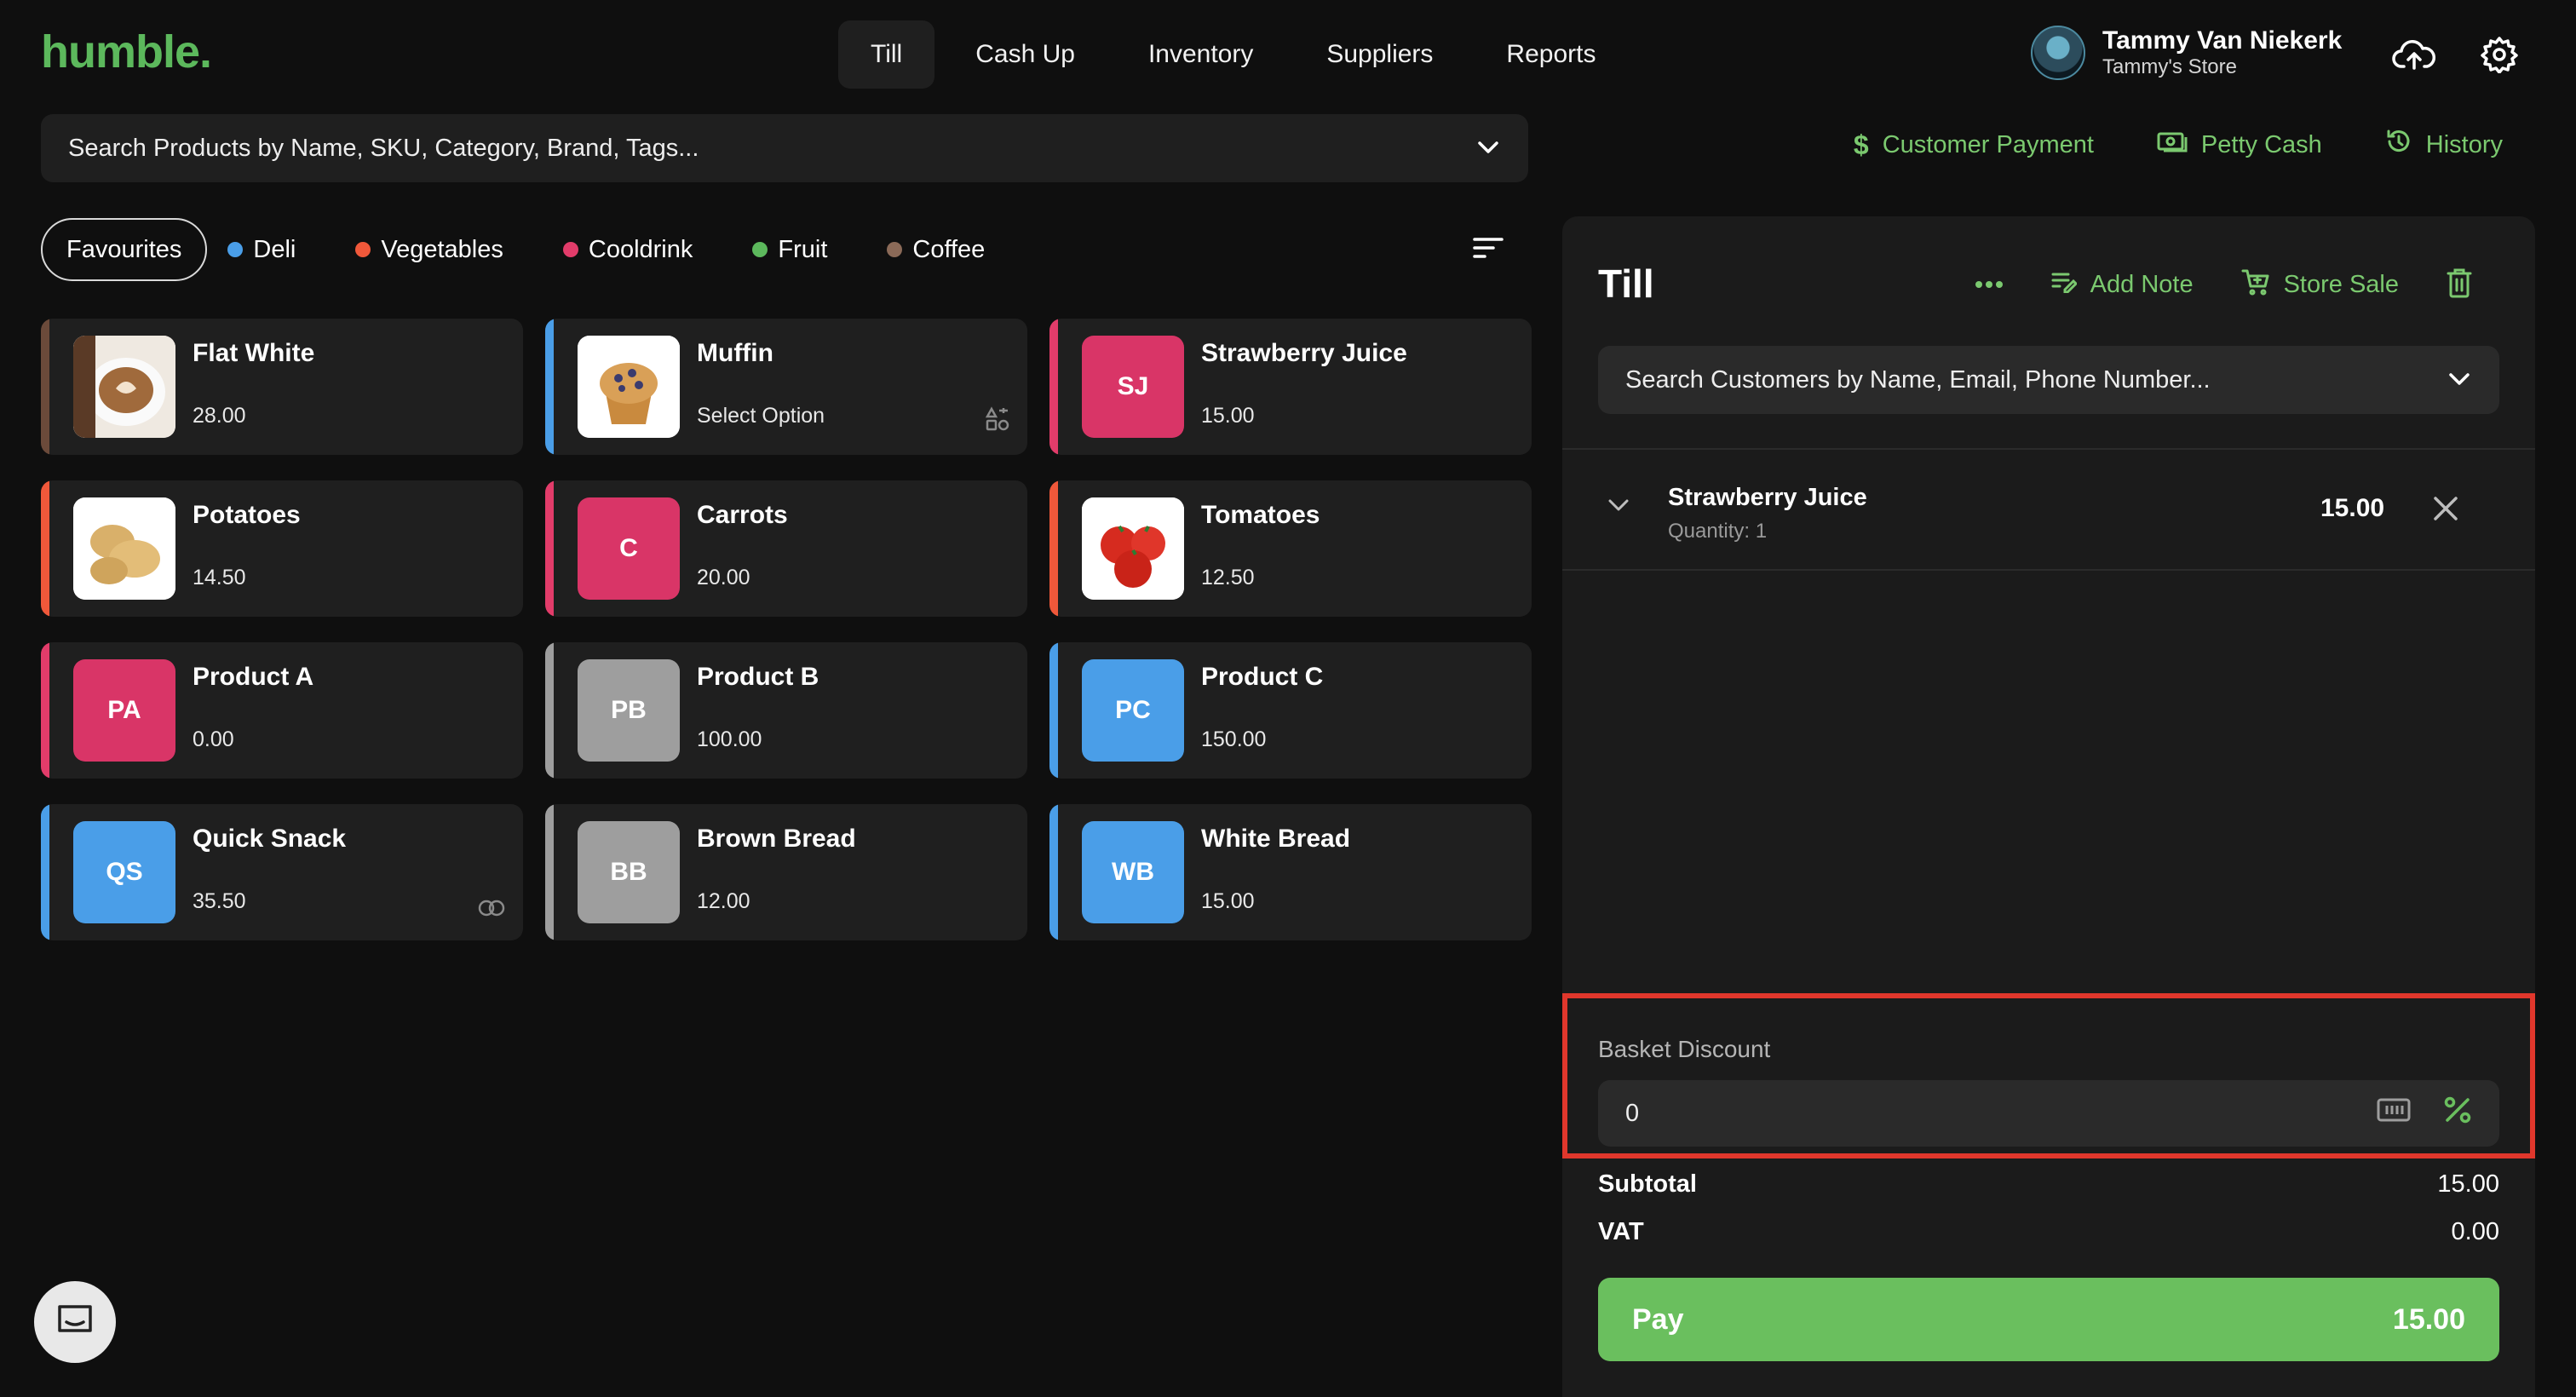  What do you see at coordinates (1988, 144) in the screenshot?
I see `customer-payment-label: Customer Payment` at bounding box center [1988, 144].